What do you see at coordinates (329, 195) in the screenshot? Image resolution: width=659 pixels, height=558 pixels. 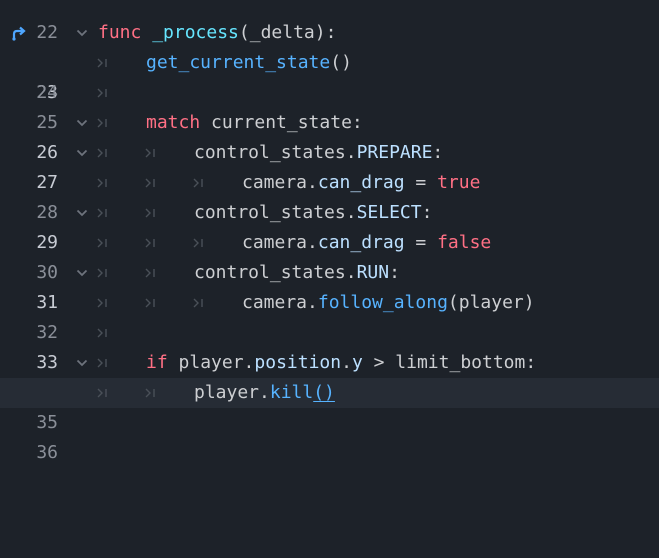 I see `code-line: 28 camera.can_drag = true` at bounding box center [329, 195].